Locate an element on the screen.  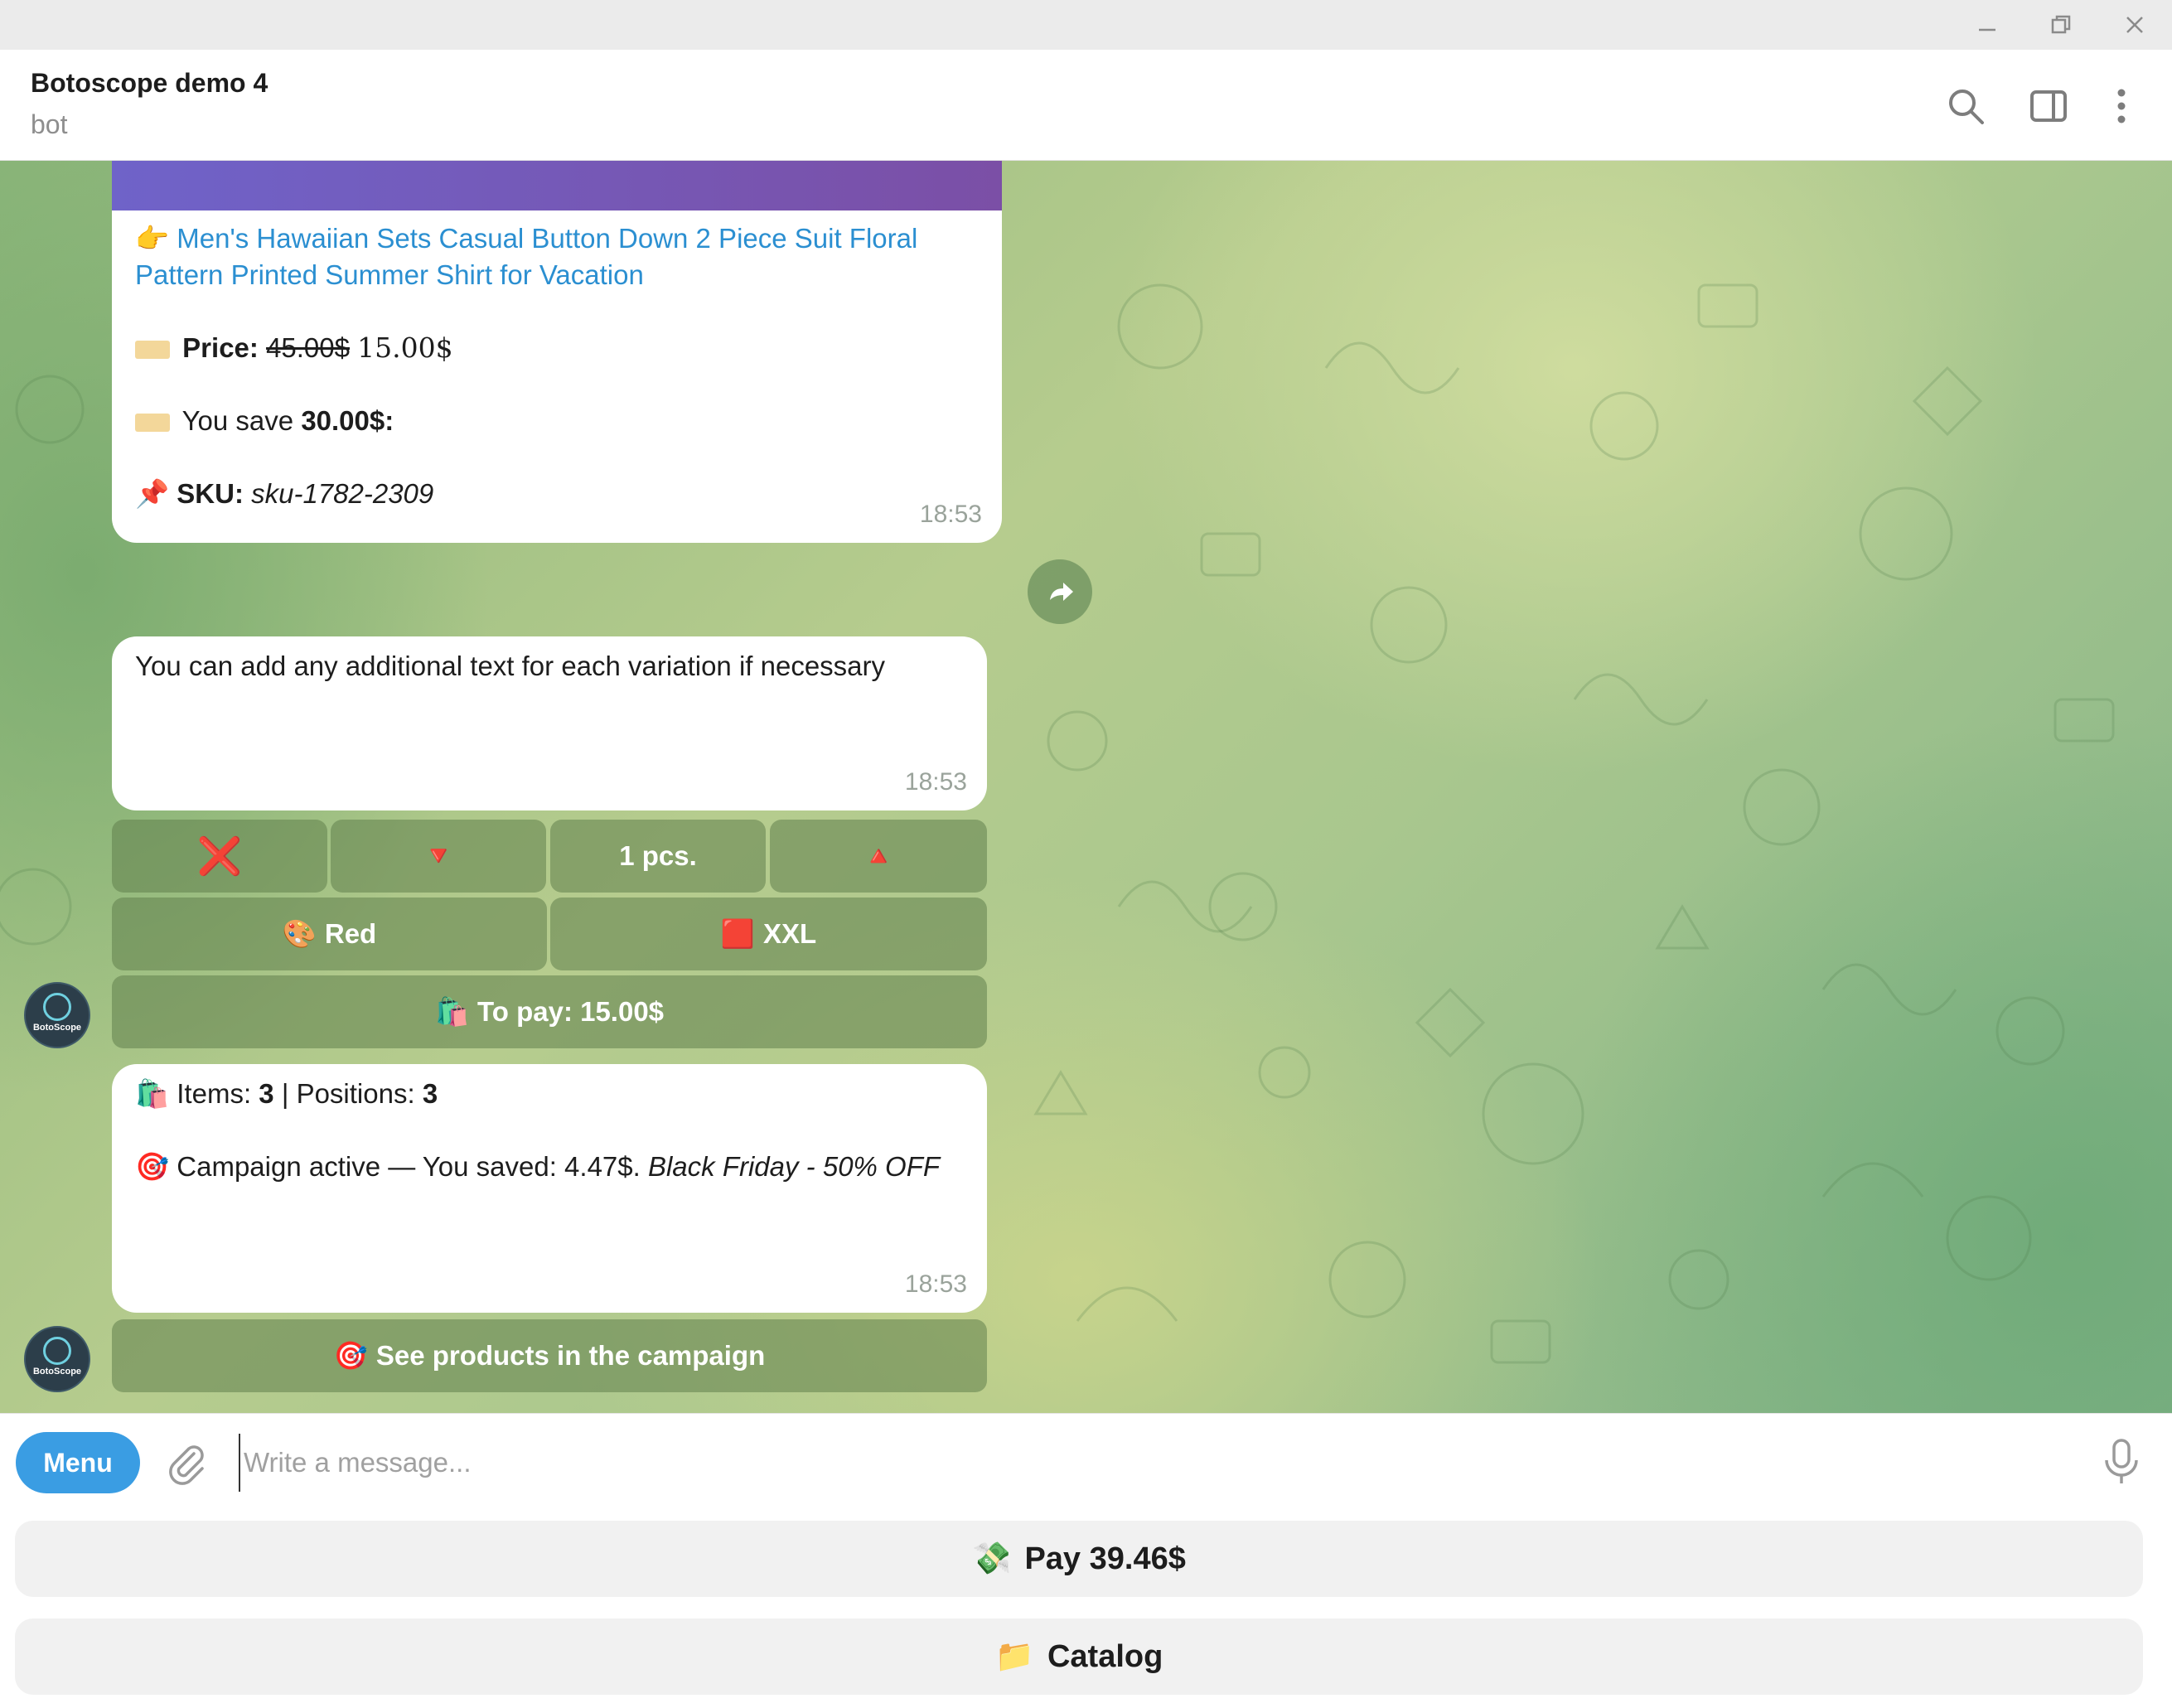
chat-header: Botoscope demo 4 bot is located at coordinates (1086, 105).